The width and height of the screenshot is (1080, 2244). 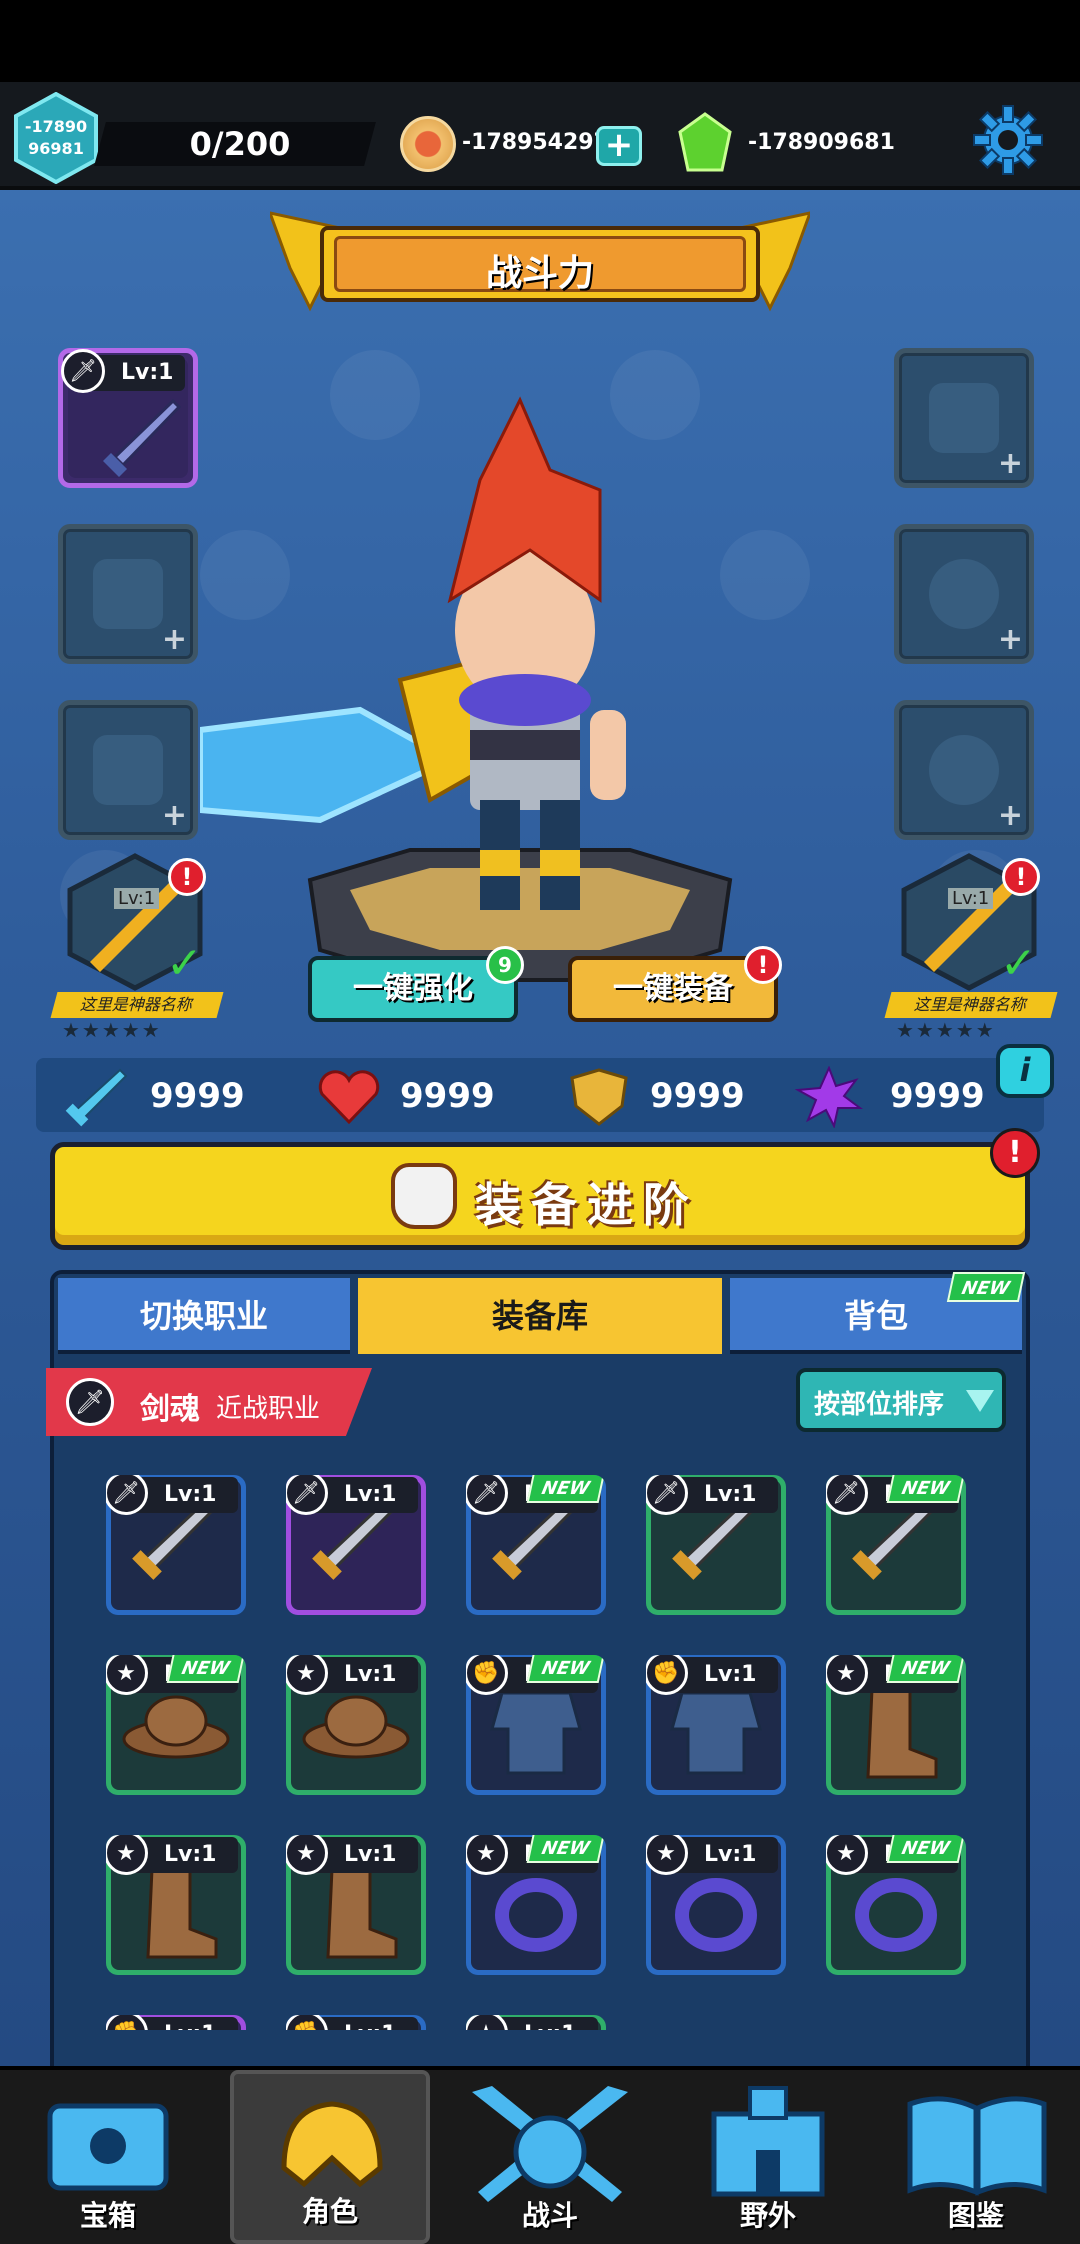 What do you see at coordinates (137, 952) in the screenshot?
I see `left-artifact: Lv:1 ! ✓ 这里是神器名称 ★★★★★` at bounding box center [137, 952].